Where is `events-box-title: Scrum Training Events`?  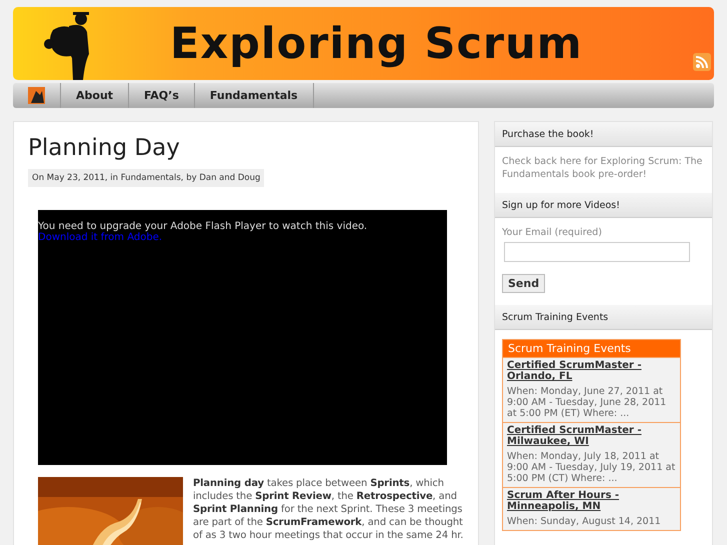
events-box-title: Scrum Training Events is located at coordinates (591, 348).